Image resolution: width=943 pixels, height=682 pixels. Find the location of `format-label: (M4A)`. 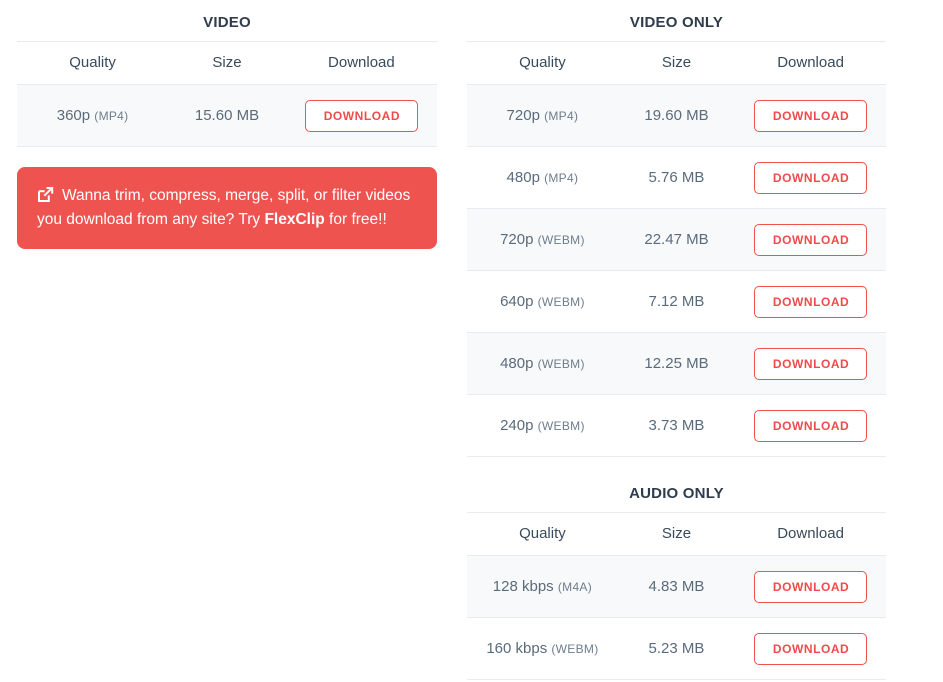

format-label: (M4A) is located at coordinates (575, 587).